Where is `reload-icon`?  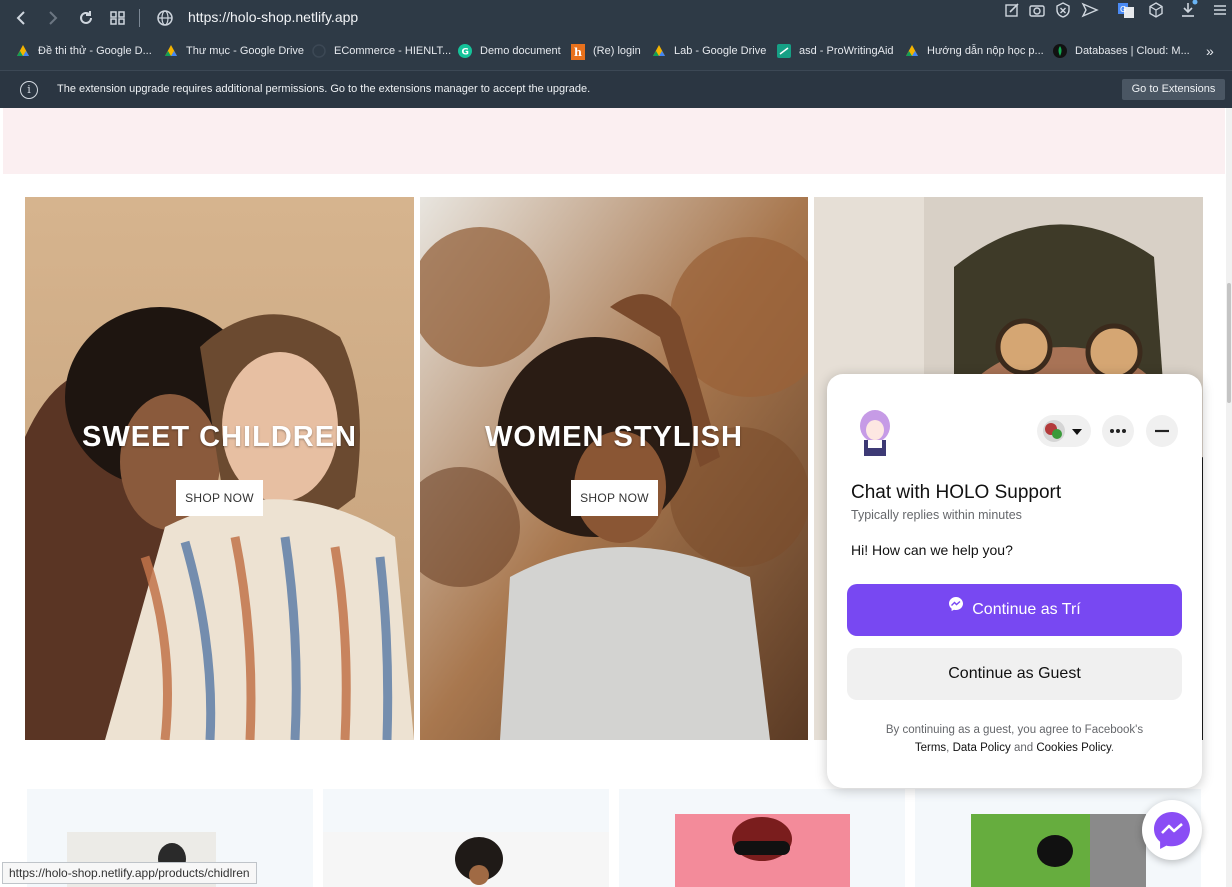 reload-icon is located at coordinates (86, 18).